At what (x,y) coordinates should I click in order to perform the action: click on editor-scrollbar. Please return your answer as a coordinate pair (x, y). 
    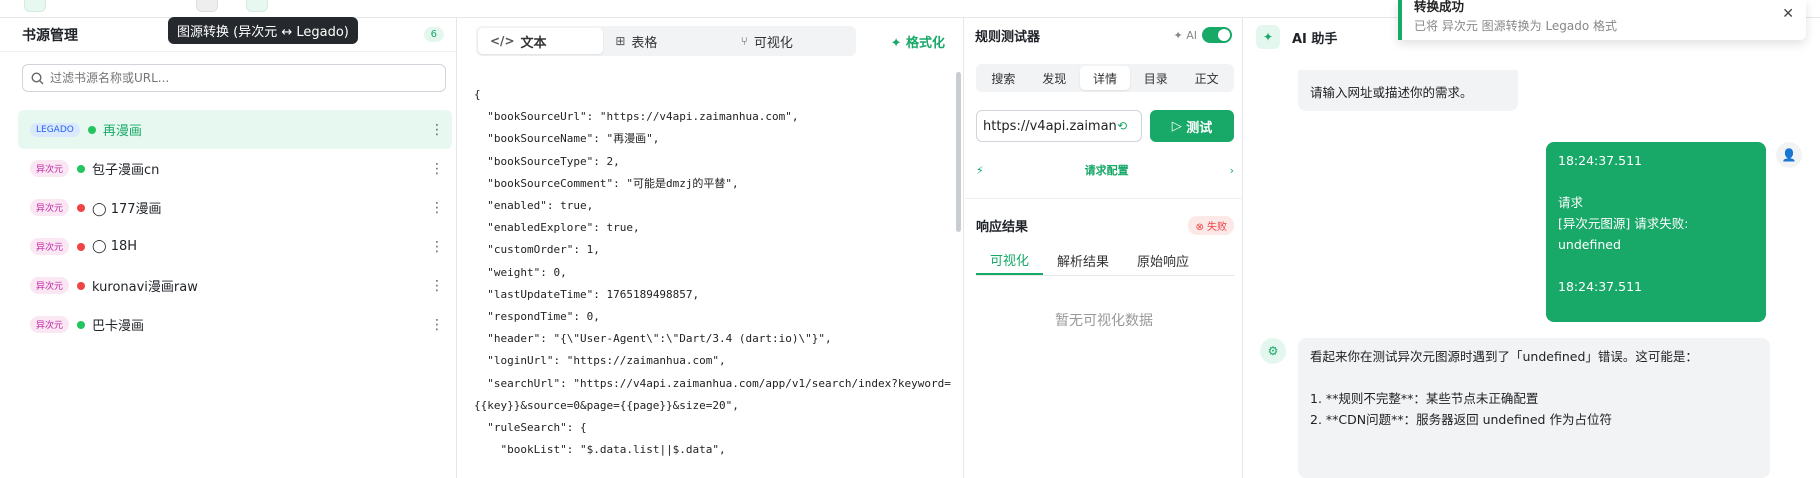
    Looking at the image, I should click on (958, 152).